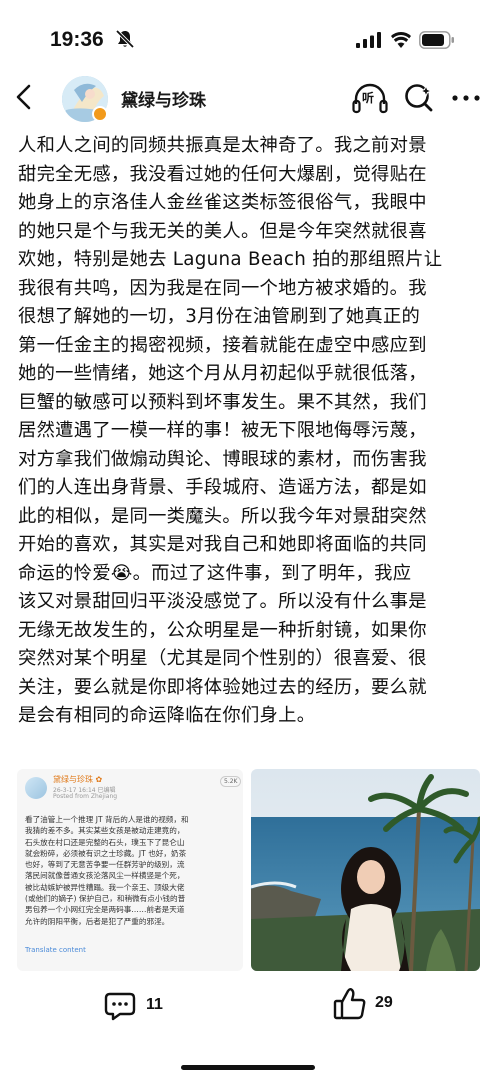  What do you see at coordinates (105, 887) in the screenshot?
I see `screenshot-text-line: 被比劫嫉妒被异性糟蹋。我一个亲王、顶级大佬` at bounding box center [105, 887].